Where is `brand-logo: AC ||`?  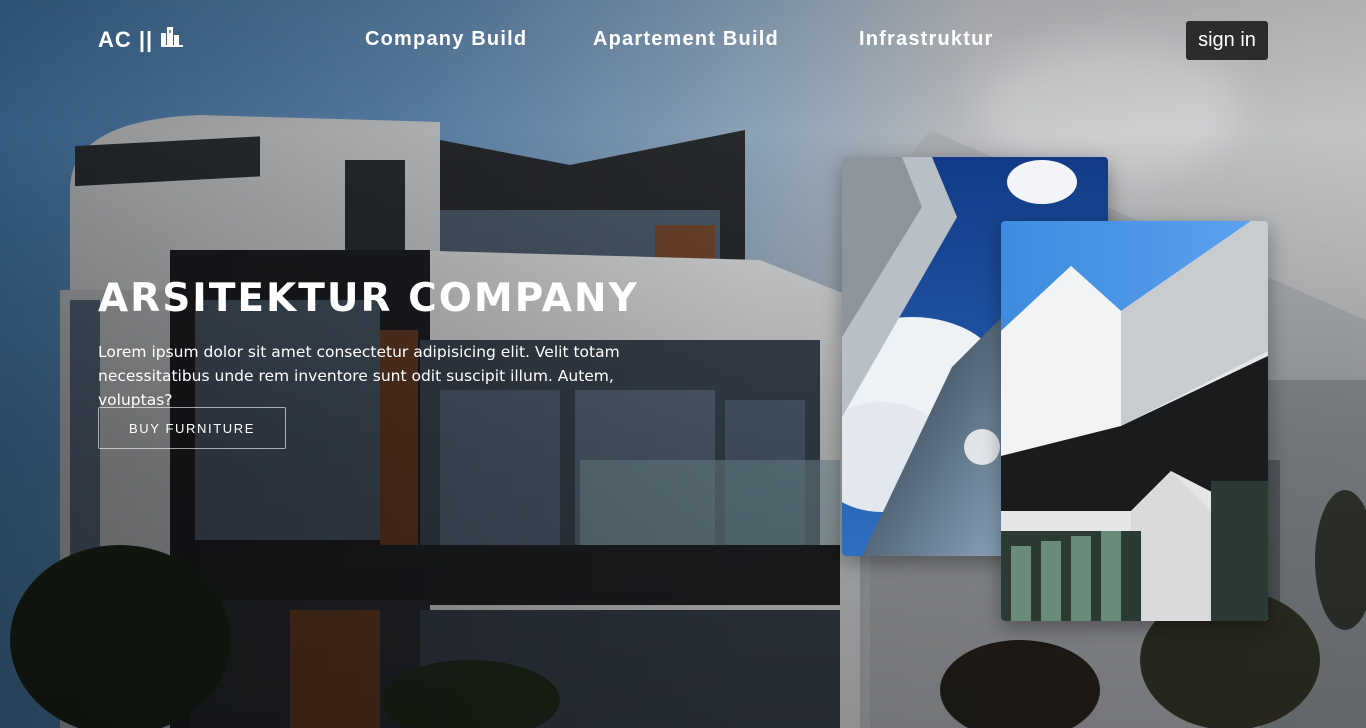 brand-logo: AC || is located at coordinates (141, 40).